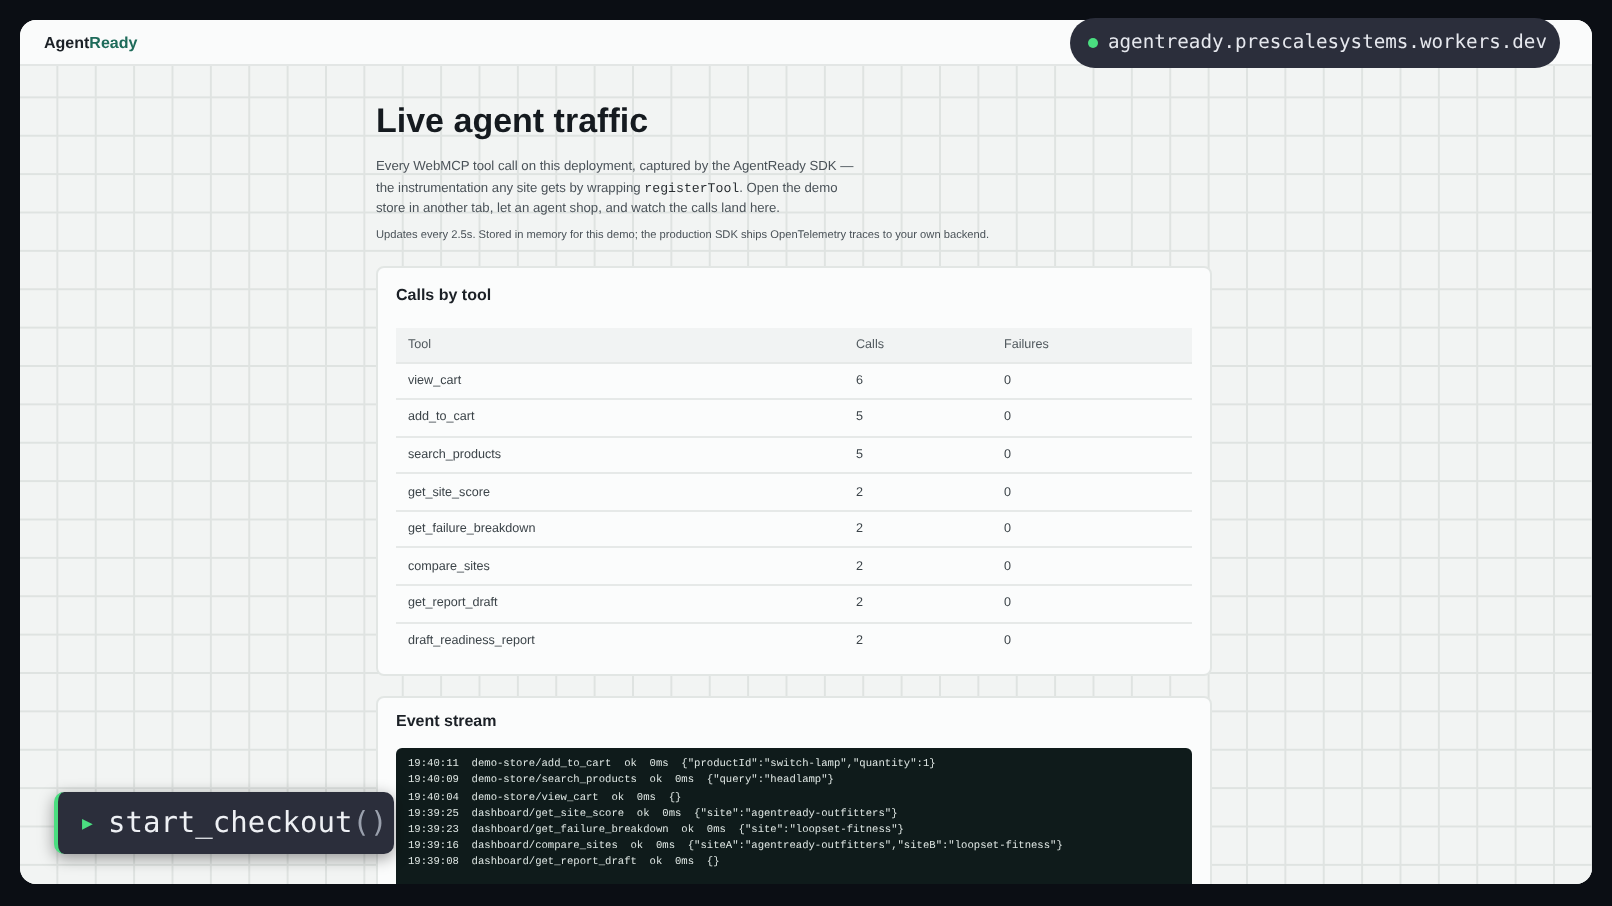 The height and width of the screenshot is (906, 1612). I want to click on card-title: Calls by tool, so click(445, 294).